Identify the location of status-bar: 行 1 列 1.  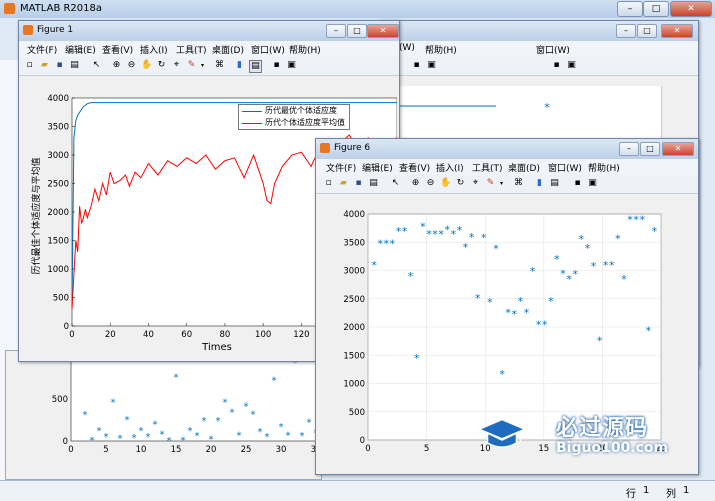
(357, 490).